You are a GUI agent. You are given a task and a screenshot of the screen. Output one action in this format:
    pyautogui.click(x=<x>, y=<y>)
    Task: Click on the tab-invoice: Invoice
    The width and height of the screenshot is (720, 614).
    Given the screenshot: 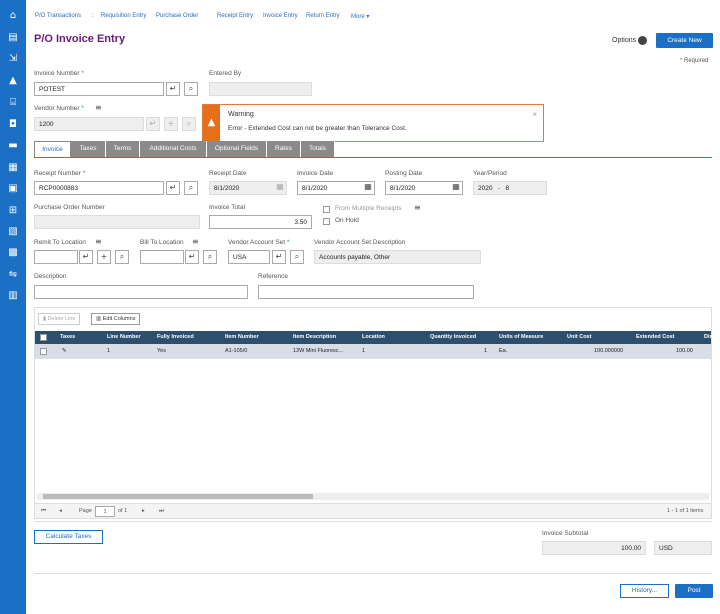 What is the action you would take?
    pyautogui.click(x=52, y=149)
    